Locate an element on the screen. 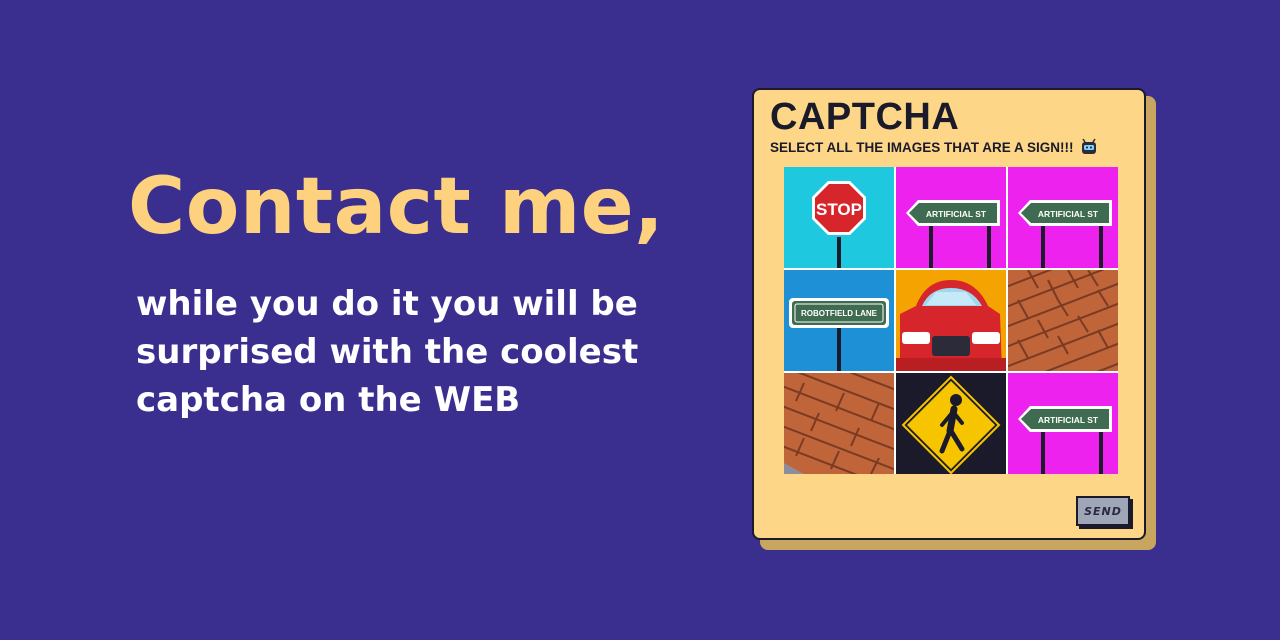 This screenshot has height=640, width=1280. captcha-tile-car is located at coordinates (951, 320).